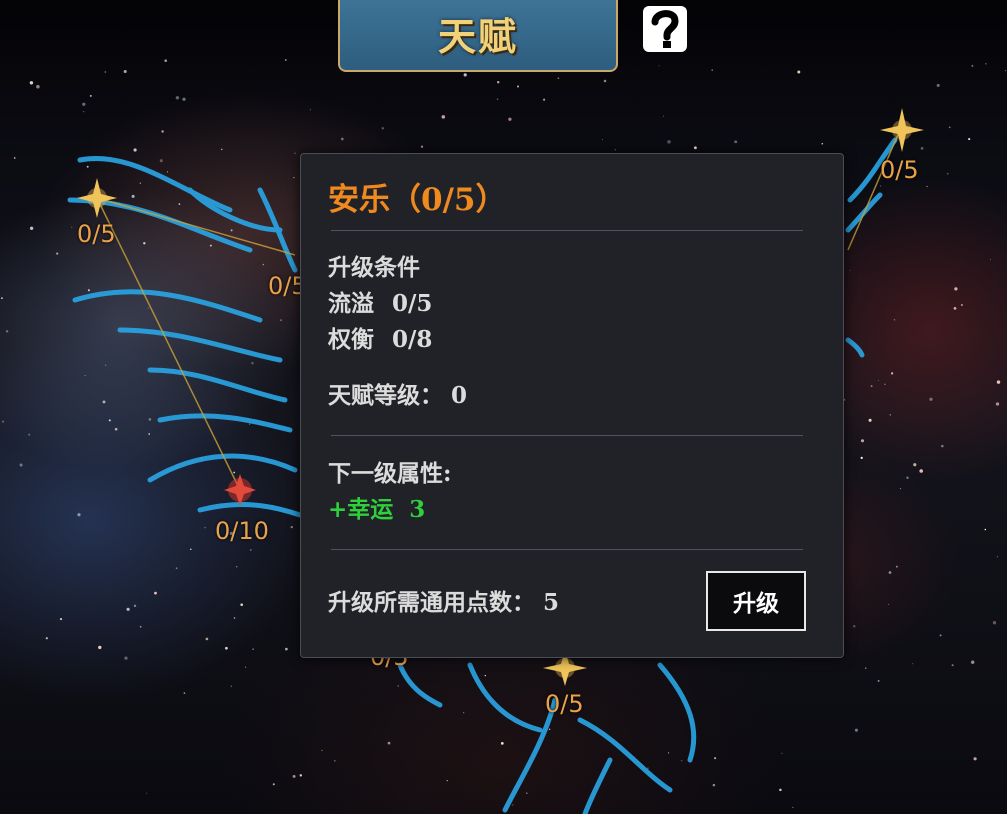 The image size is (1007, 814). Describe the element at coordinates (665, 29) in the screenshot. I see `question-mark-icon` at that location.